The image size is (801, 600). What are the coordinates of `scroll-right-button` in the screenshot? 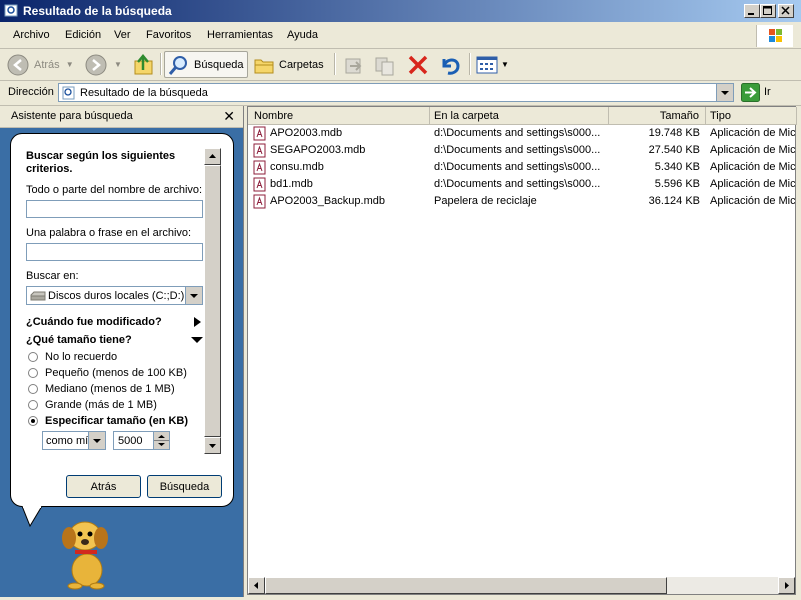 It's located at (786, 585).